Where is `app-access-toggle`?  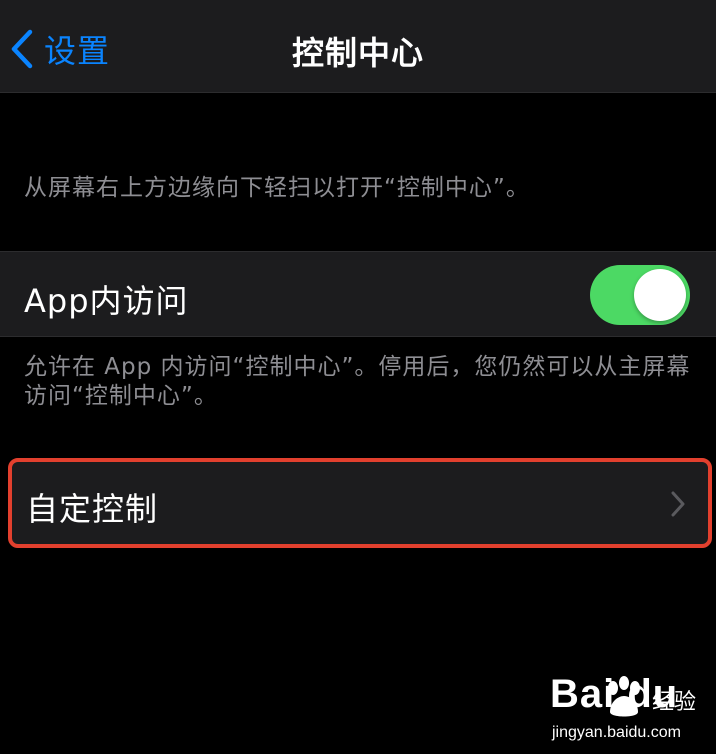 app-access-toggle is located at coordinates (640, 295).